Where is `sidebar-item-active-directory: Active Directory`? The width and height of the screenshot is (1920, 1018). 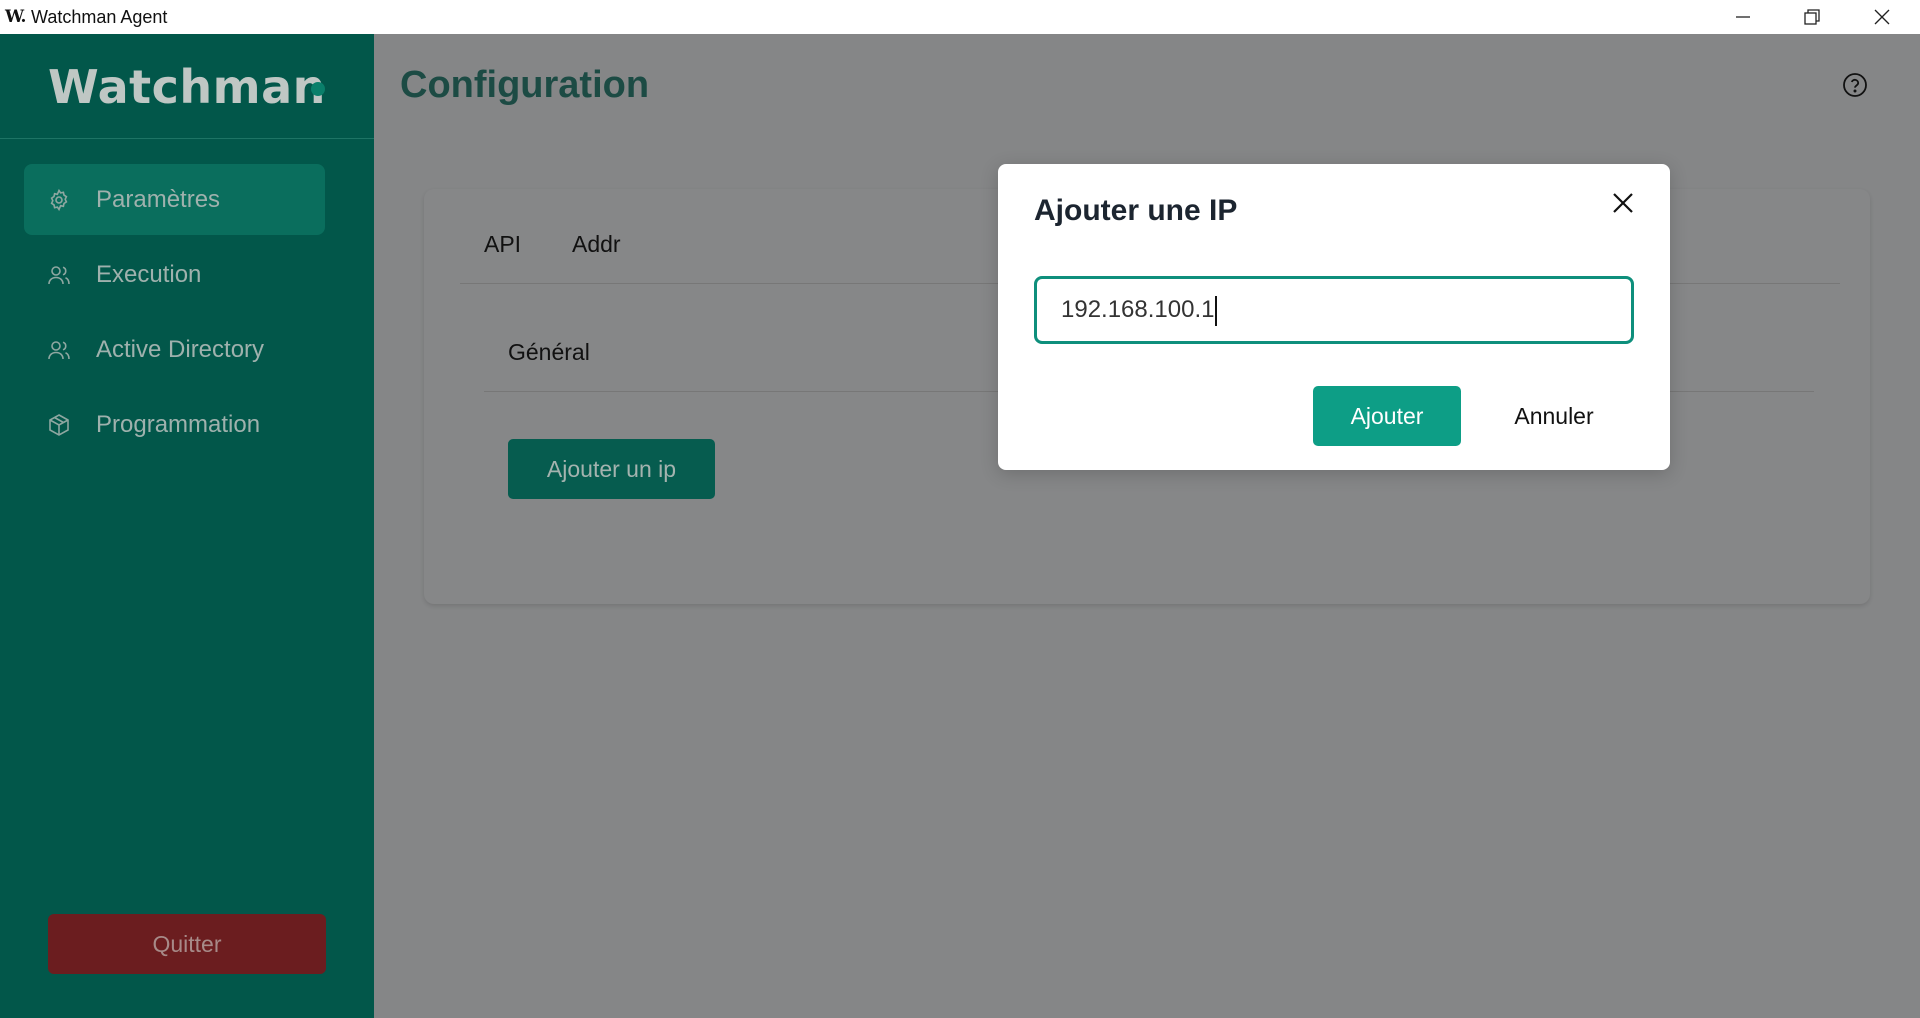 sidebar-item-active-directory: Active Directory is located at coordinates (174, 349).